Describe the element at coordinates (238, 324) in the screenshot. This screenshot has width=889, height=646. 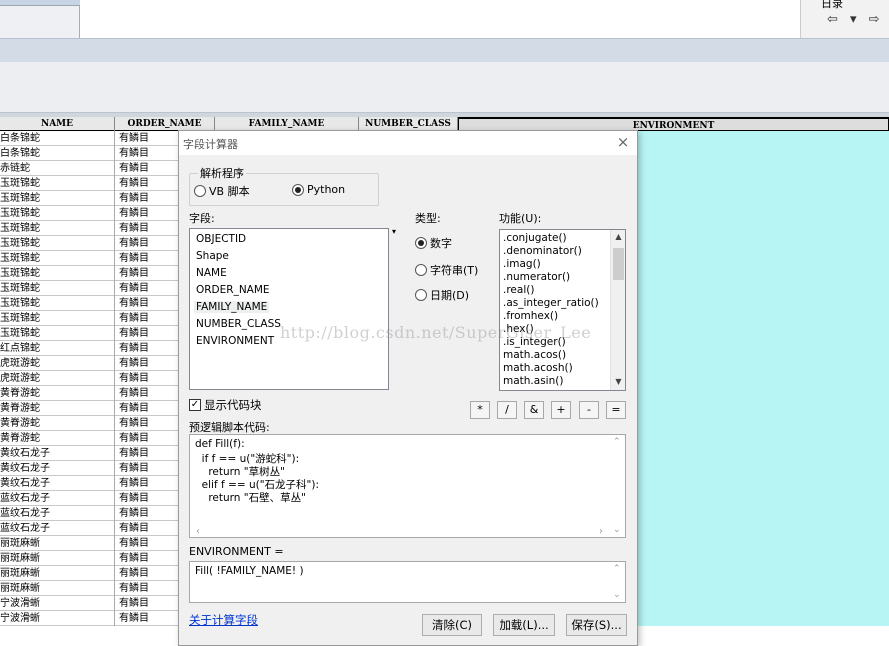
I see `field-item: NUMBER_CLASS` at that location.